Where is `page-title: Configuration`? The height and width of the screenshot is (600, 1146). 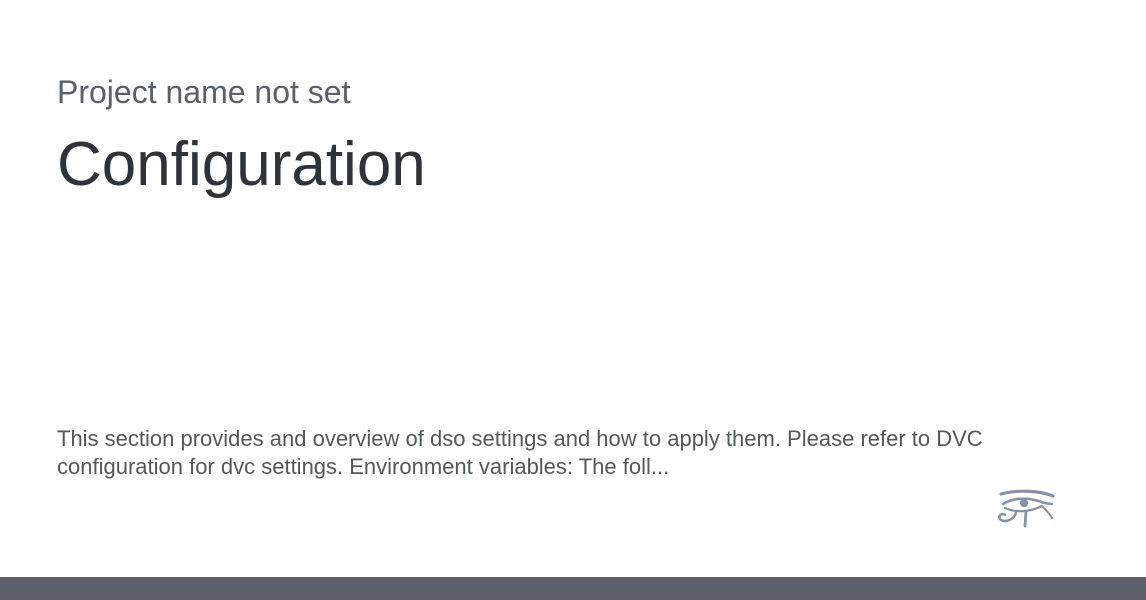 page-title: Configuration is located at coordinates (241, 164).